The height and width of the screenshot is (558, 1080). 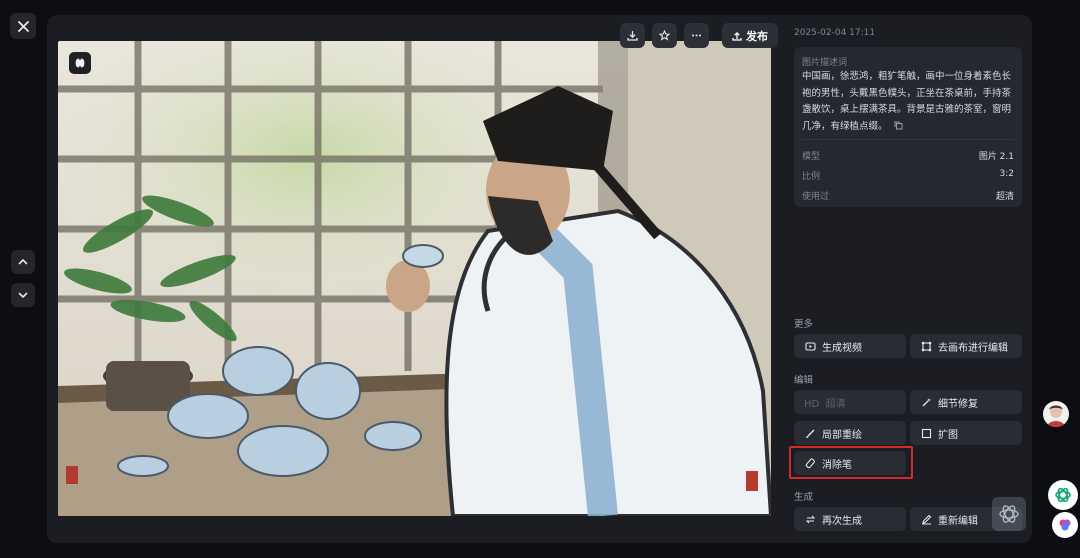 I want to click on meta-value: 3:2, so click(x=1006, y=174).